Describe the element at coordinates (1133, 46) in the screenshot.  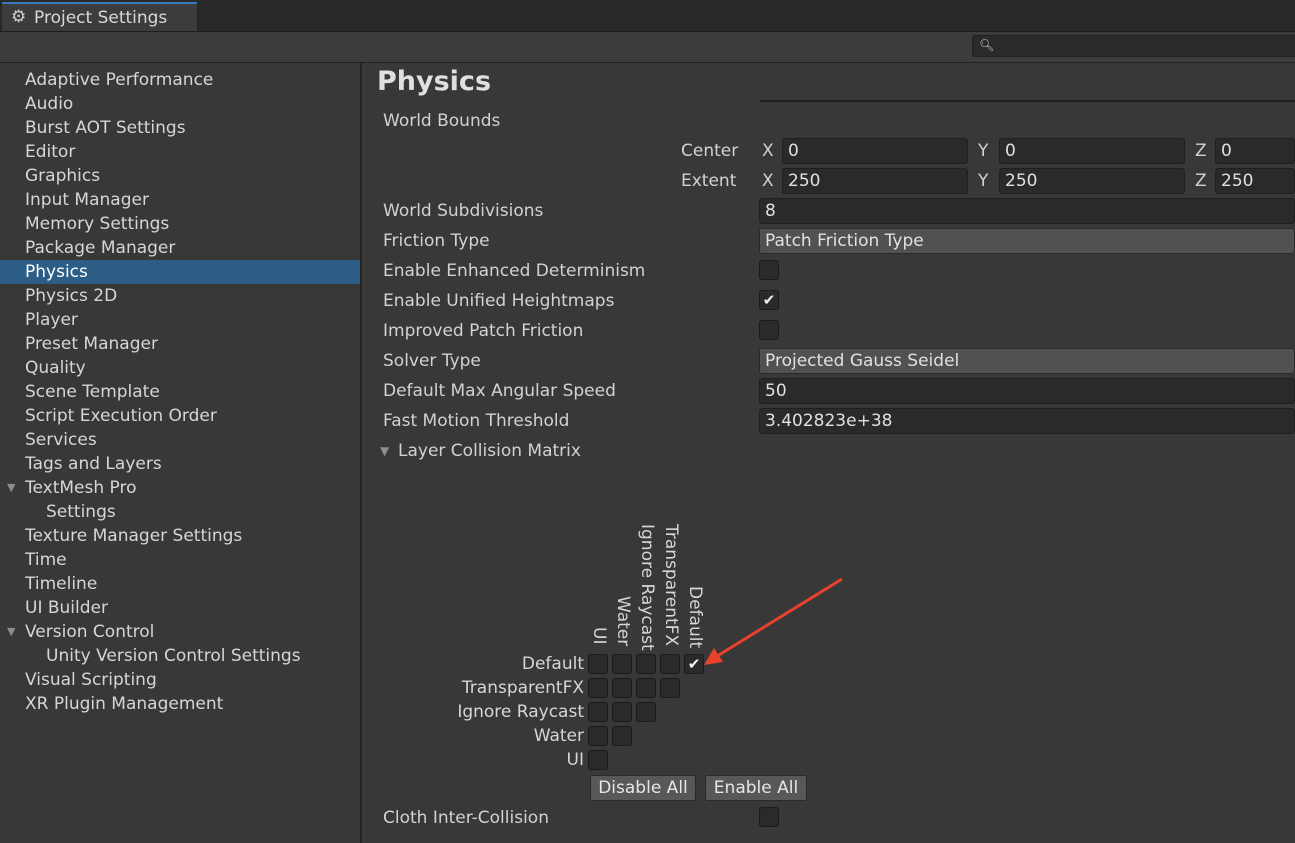
I see `search-input: 🔍︎` at that location.